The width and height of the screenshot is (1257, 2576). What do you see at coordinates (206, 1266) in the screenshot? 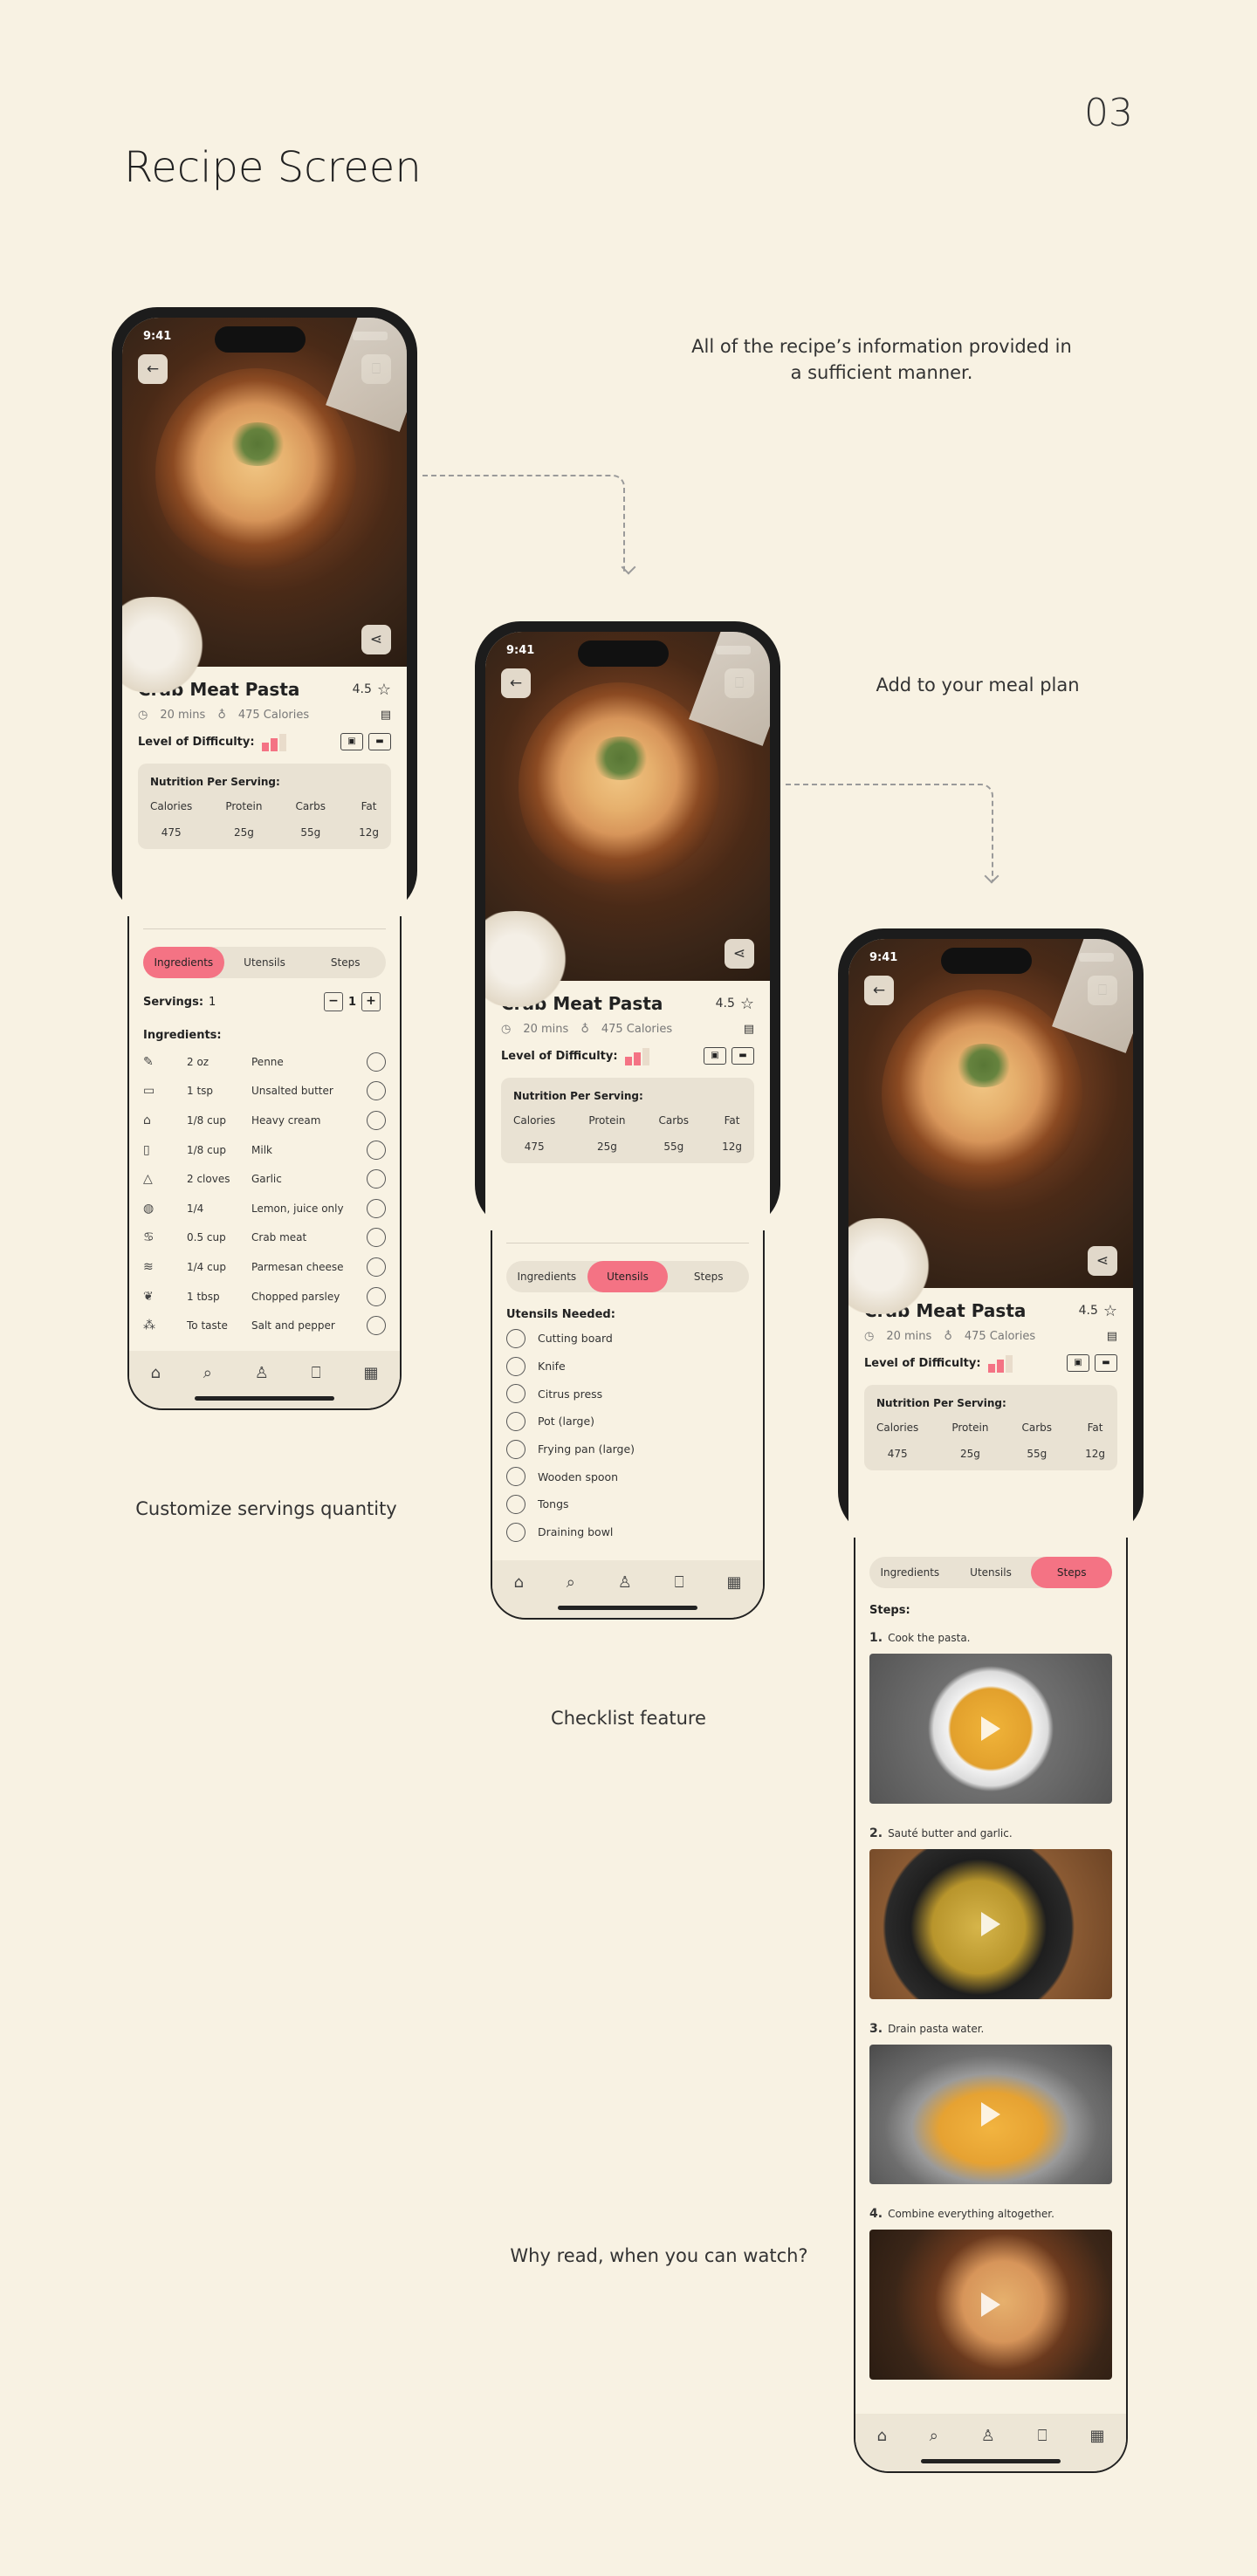
I see `ingredient-quantity: 1/4 cup` at bounding box center [206, 1266].